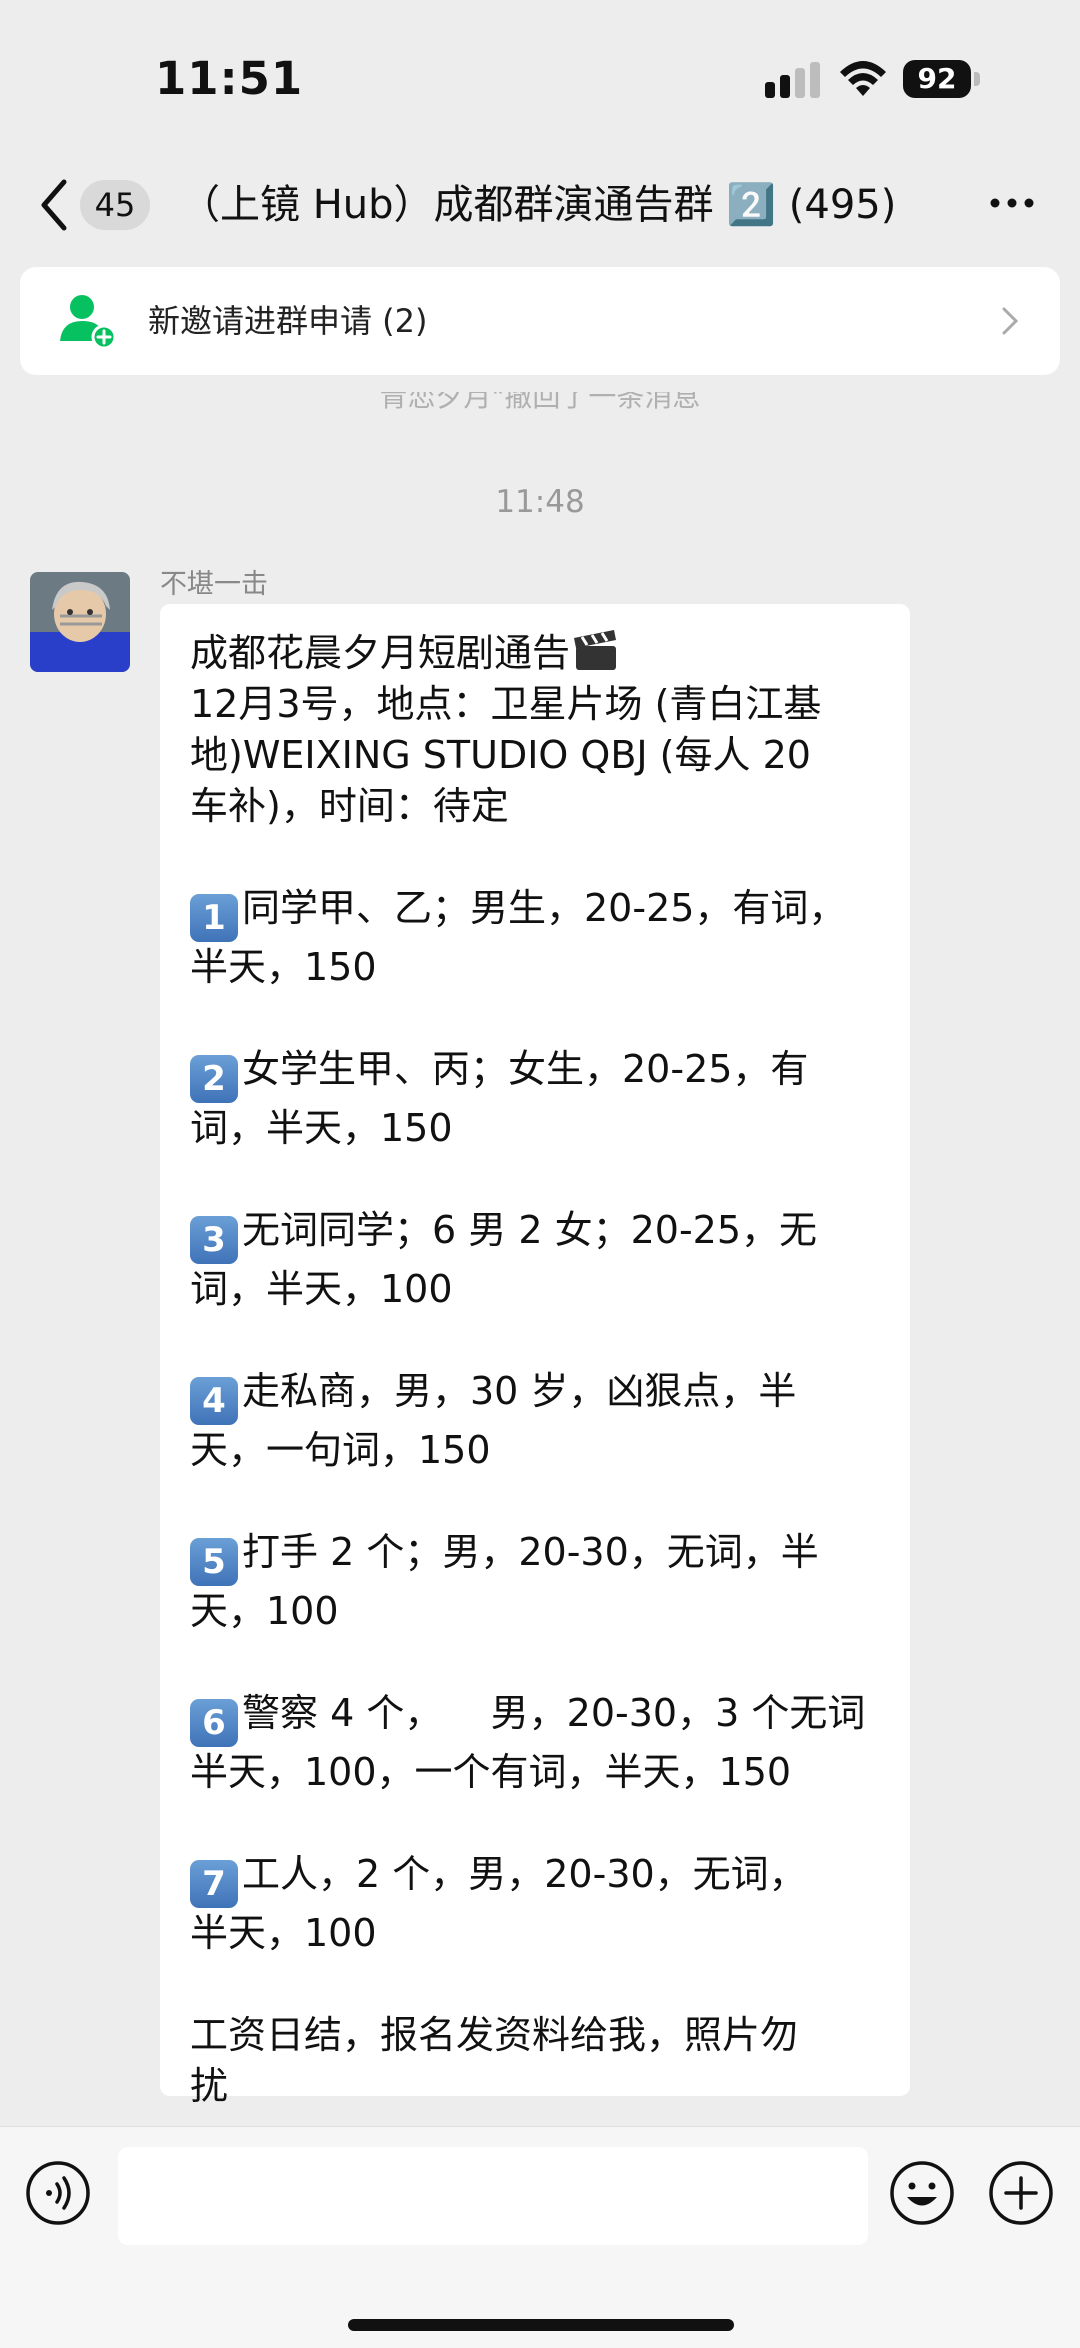  Describe the element at coordinates (540, 1933) in the screenshot. I see `message-line: 半天，100` at that location.